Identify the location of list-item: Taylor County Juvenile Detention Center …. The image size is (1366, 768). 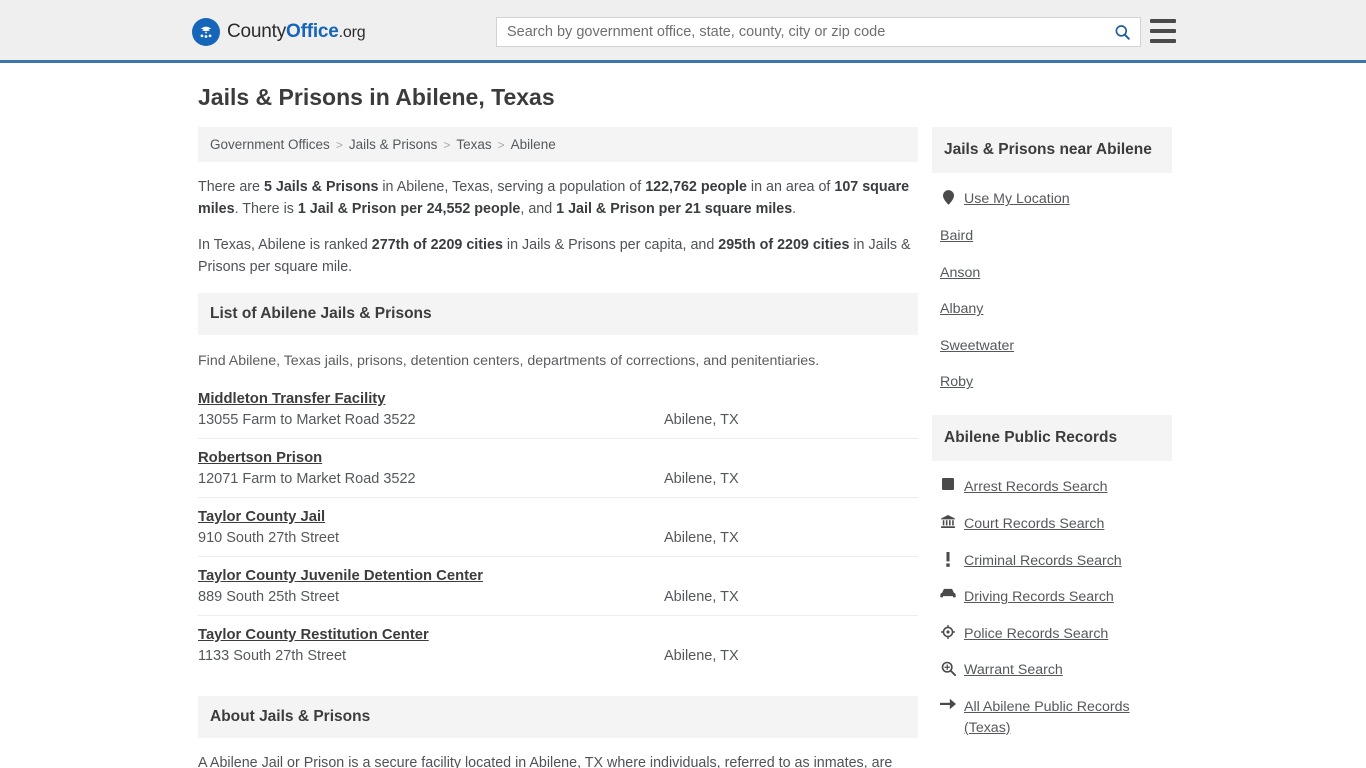
(558, 586).